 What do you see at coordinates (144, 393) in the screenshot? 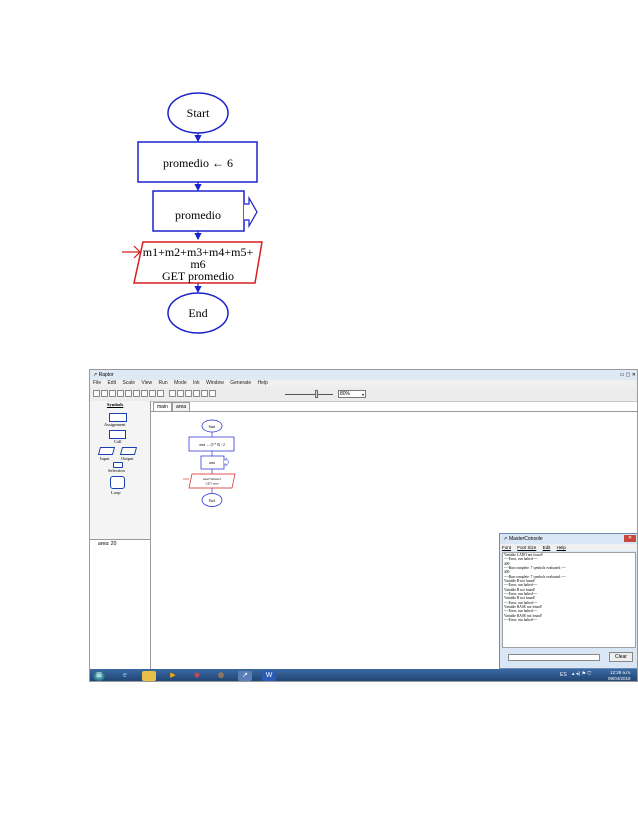
I see `print-icon` at bounding box center [144, 393].